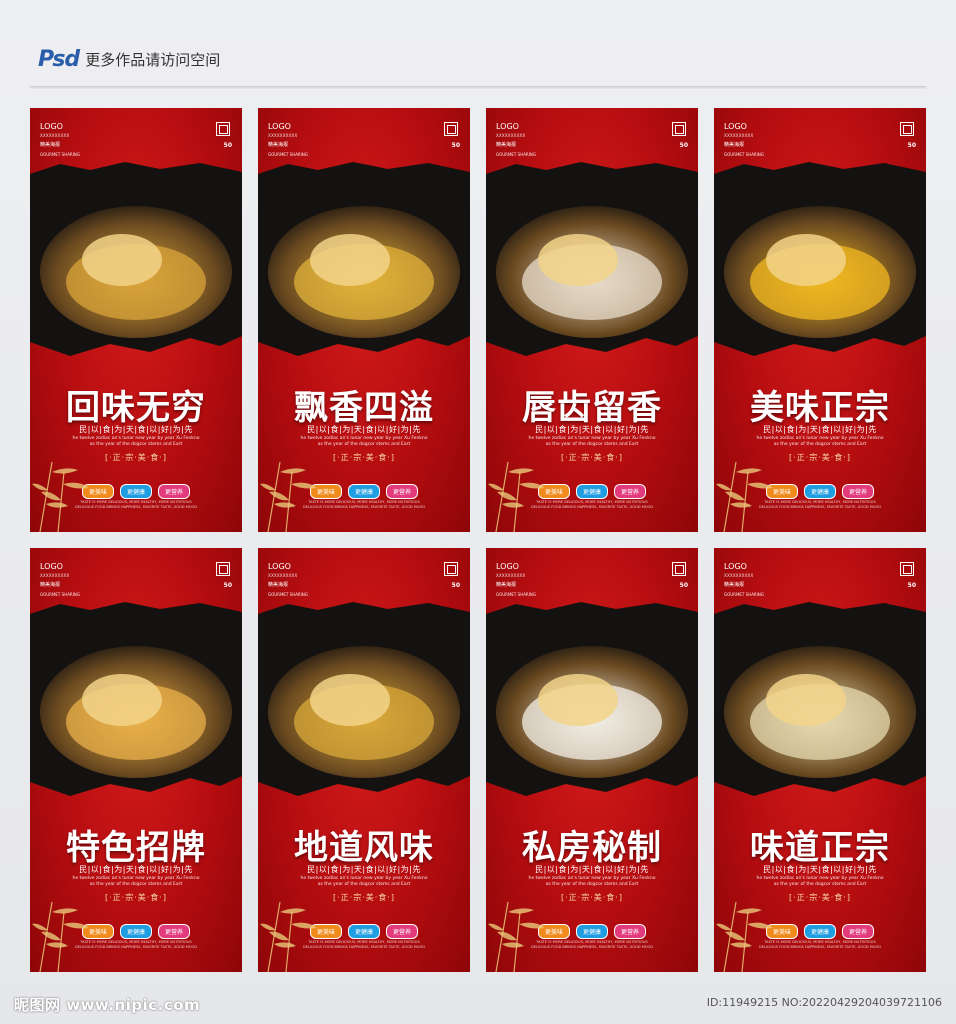 Image resolution: width=956 pixels, height=1024 pixels. I want to click on poster-title: 私房秘制, so click(592, 848).